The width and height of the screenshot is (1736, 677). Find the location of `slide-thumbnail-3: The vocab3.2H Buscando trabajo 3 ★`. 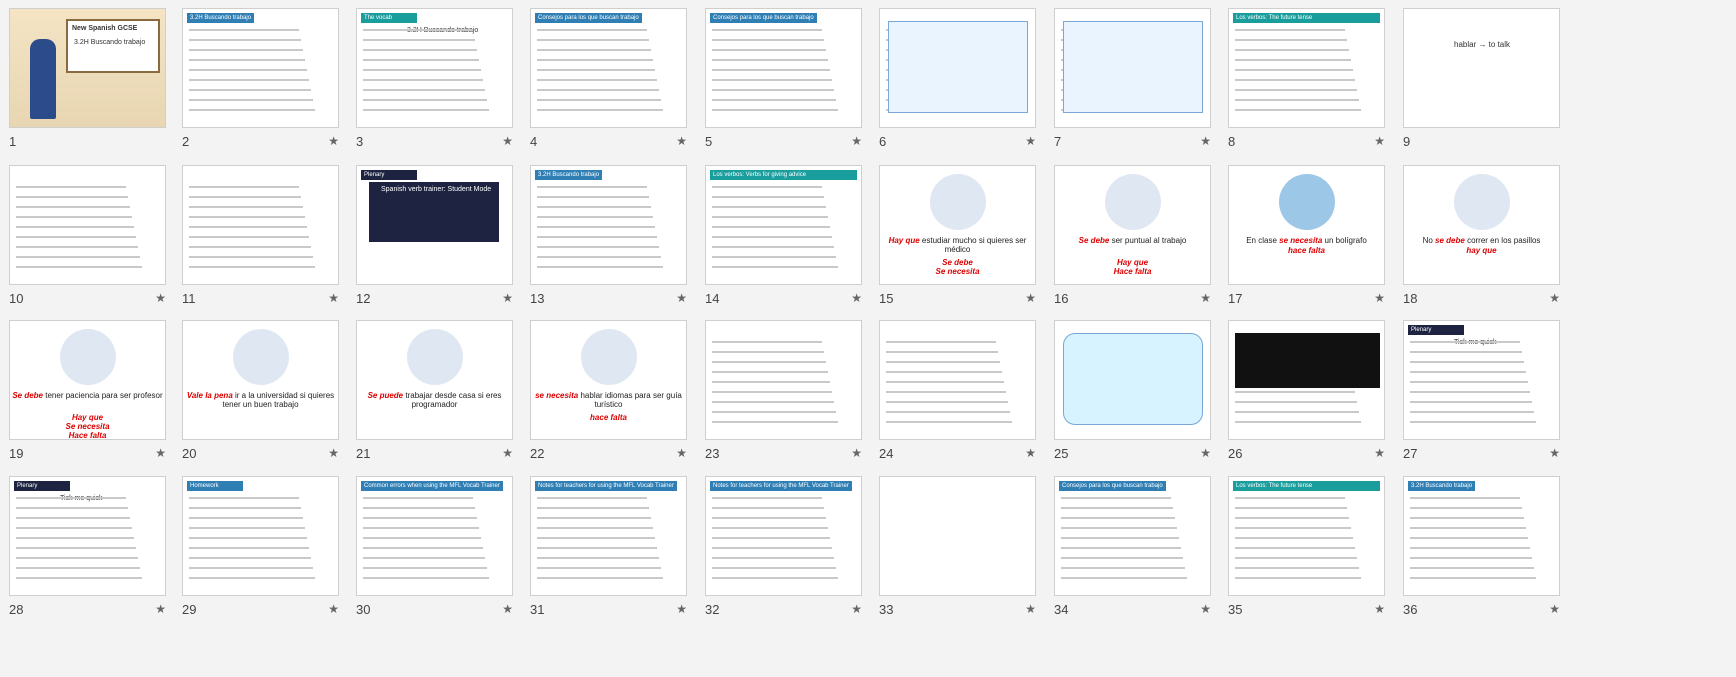

slide-thumbnail-3: The vocab3.2H Buscando trabajo 3 ★ is located at coordinates (434, 85).